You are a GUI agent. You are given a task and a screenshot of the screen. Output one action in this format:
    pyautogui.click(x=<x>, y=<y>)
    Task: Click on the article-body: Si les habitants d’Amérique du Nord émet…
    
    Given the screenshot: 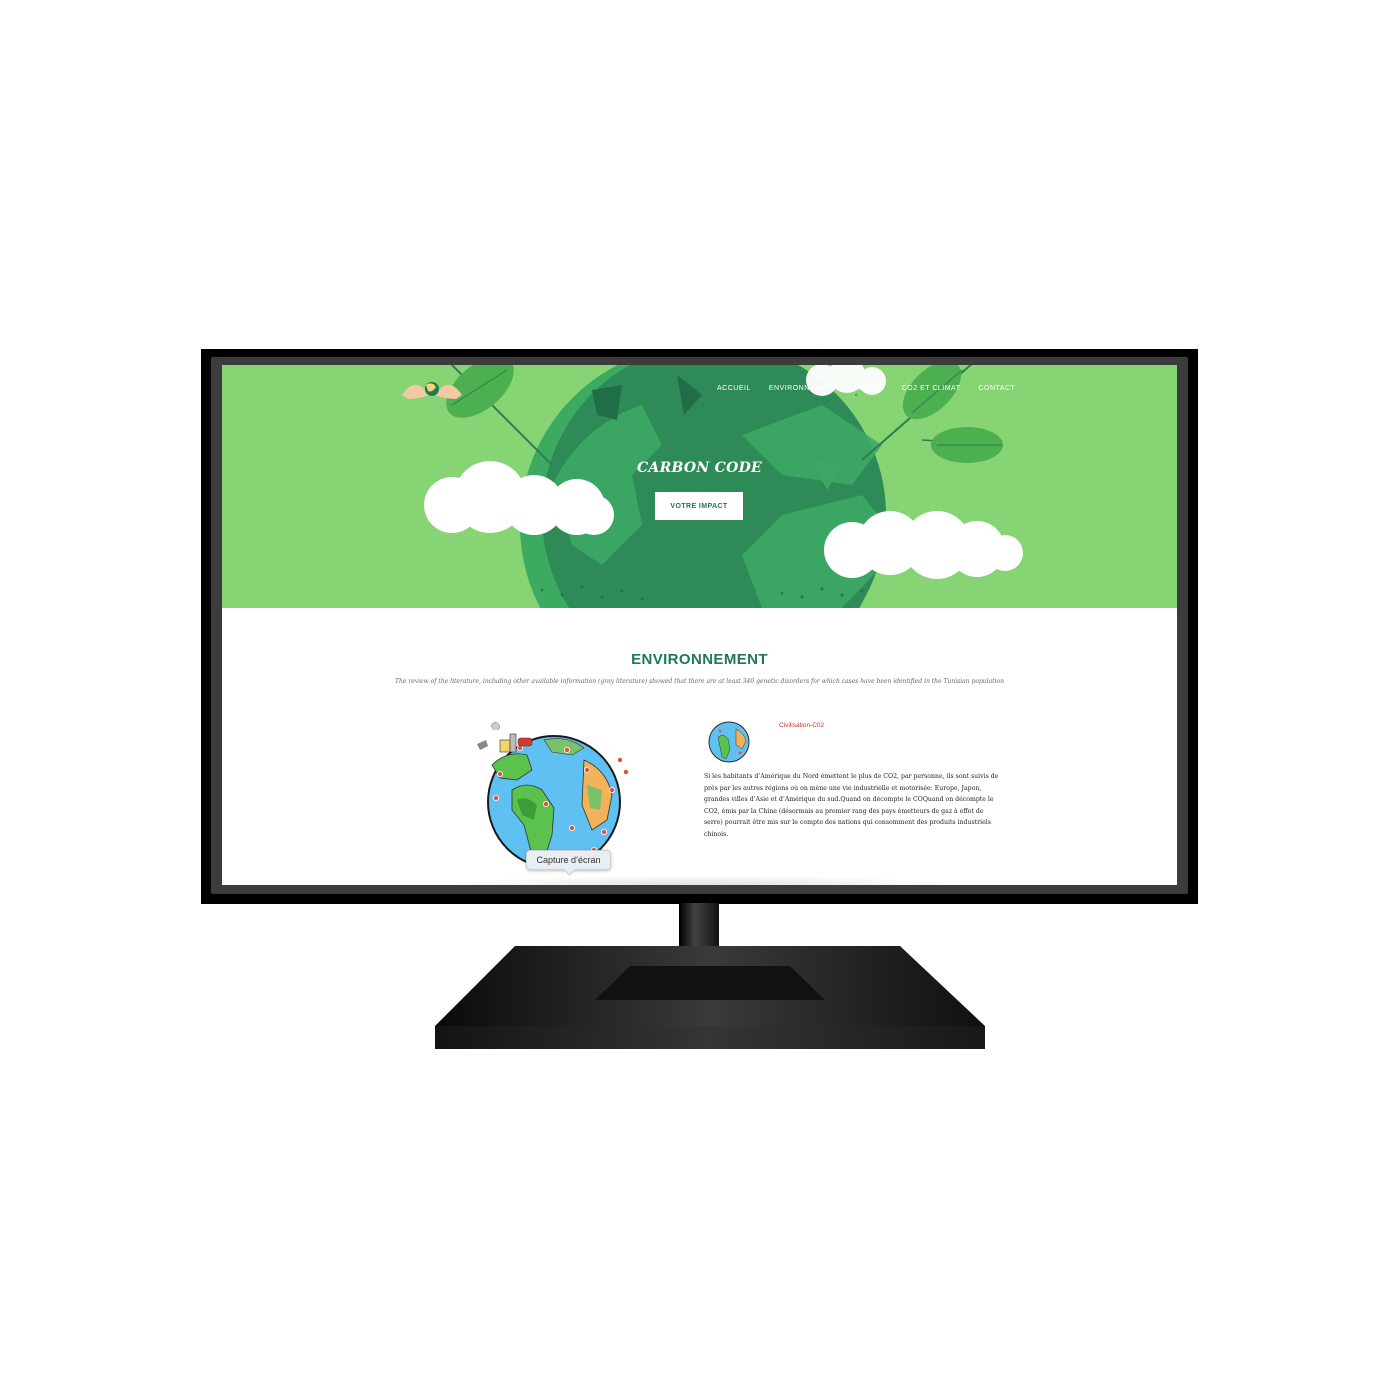 What is the action you would take?
    pyautogui.click(x=851, y=805)
    